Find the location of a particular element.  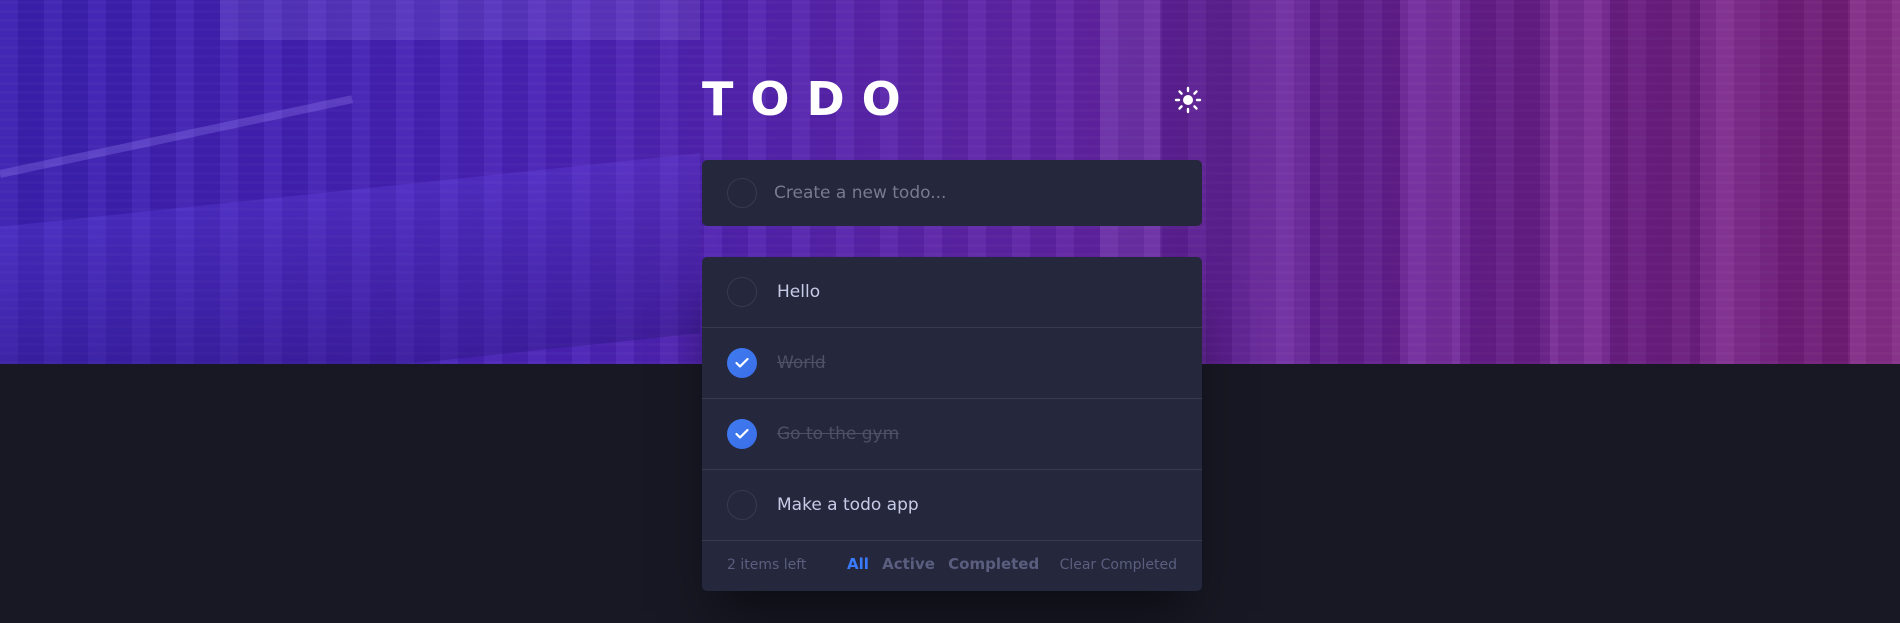

new-todo-checkbox is located at coordinates (742, 193).